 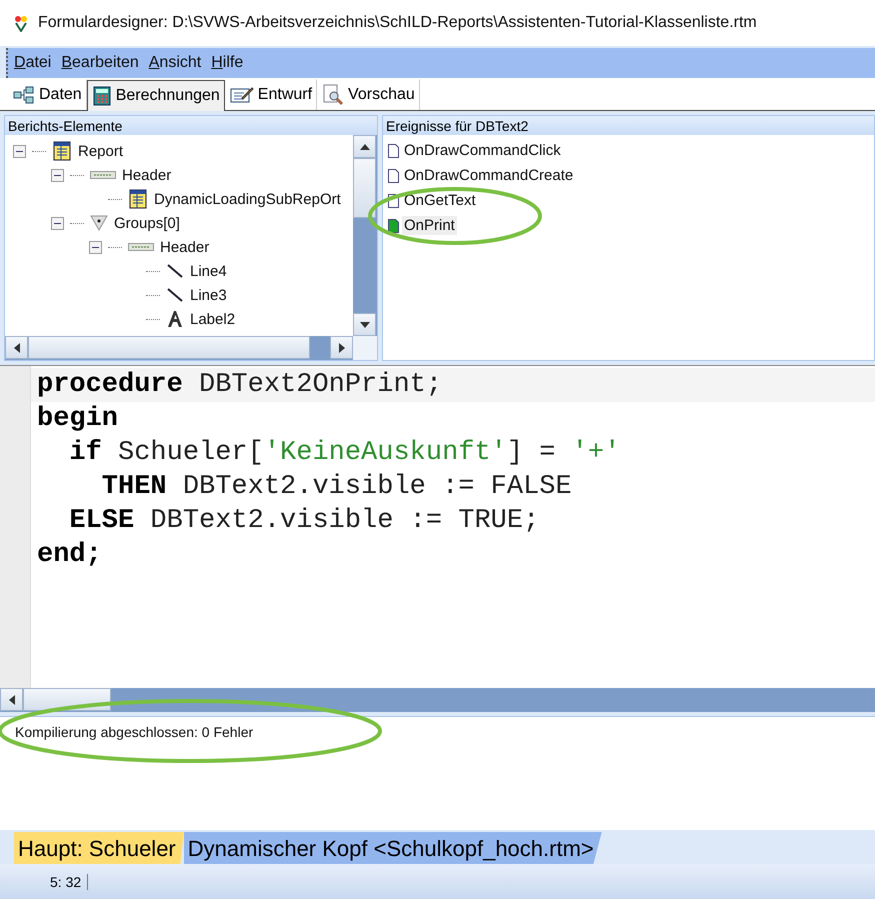 What do you see at coordinates (24, 95) in the screenshot?
I see `diagram-icon` at bounding box center [24, 95].